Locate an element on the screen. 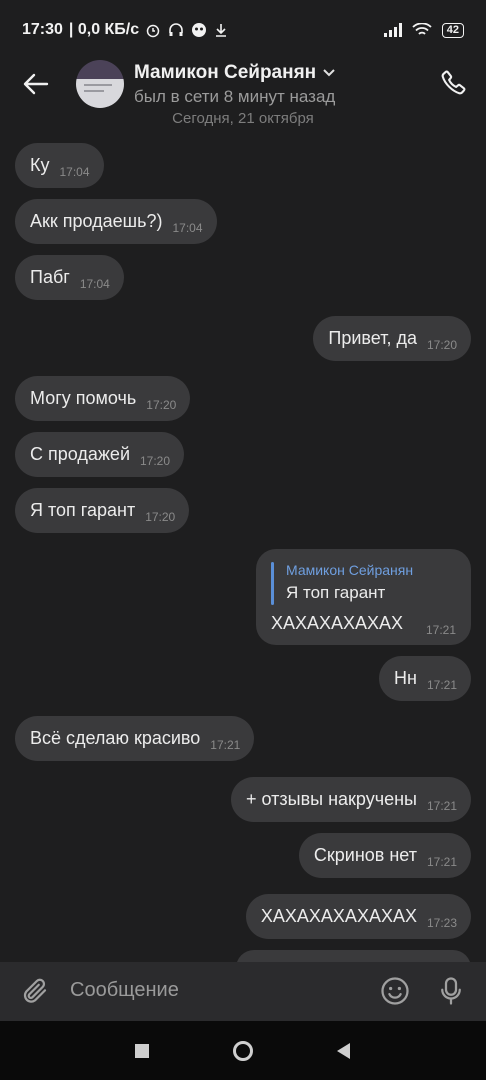 The image size is (486, 1080). status-icons is located at coordinates (186, 30).